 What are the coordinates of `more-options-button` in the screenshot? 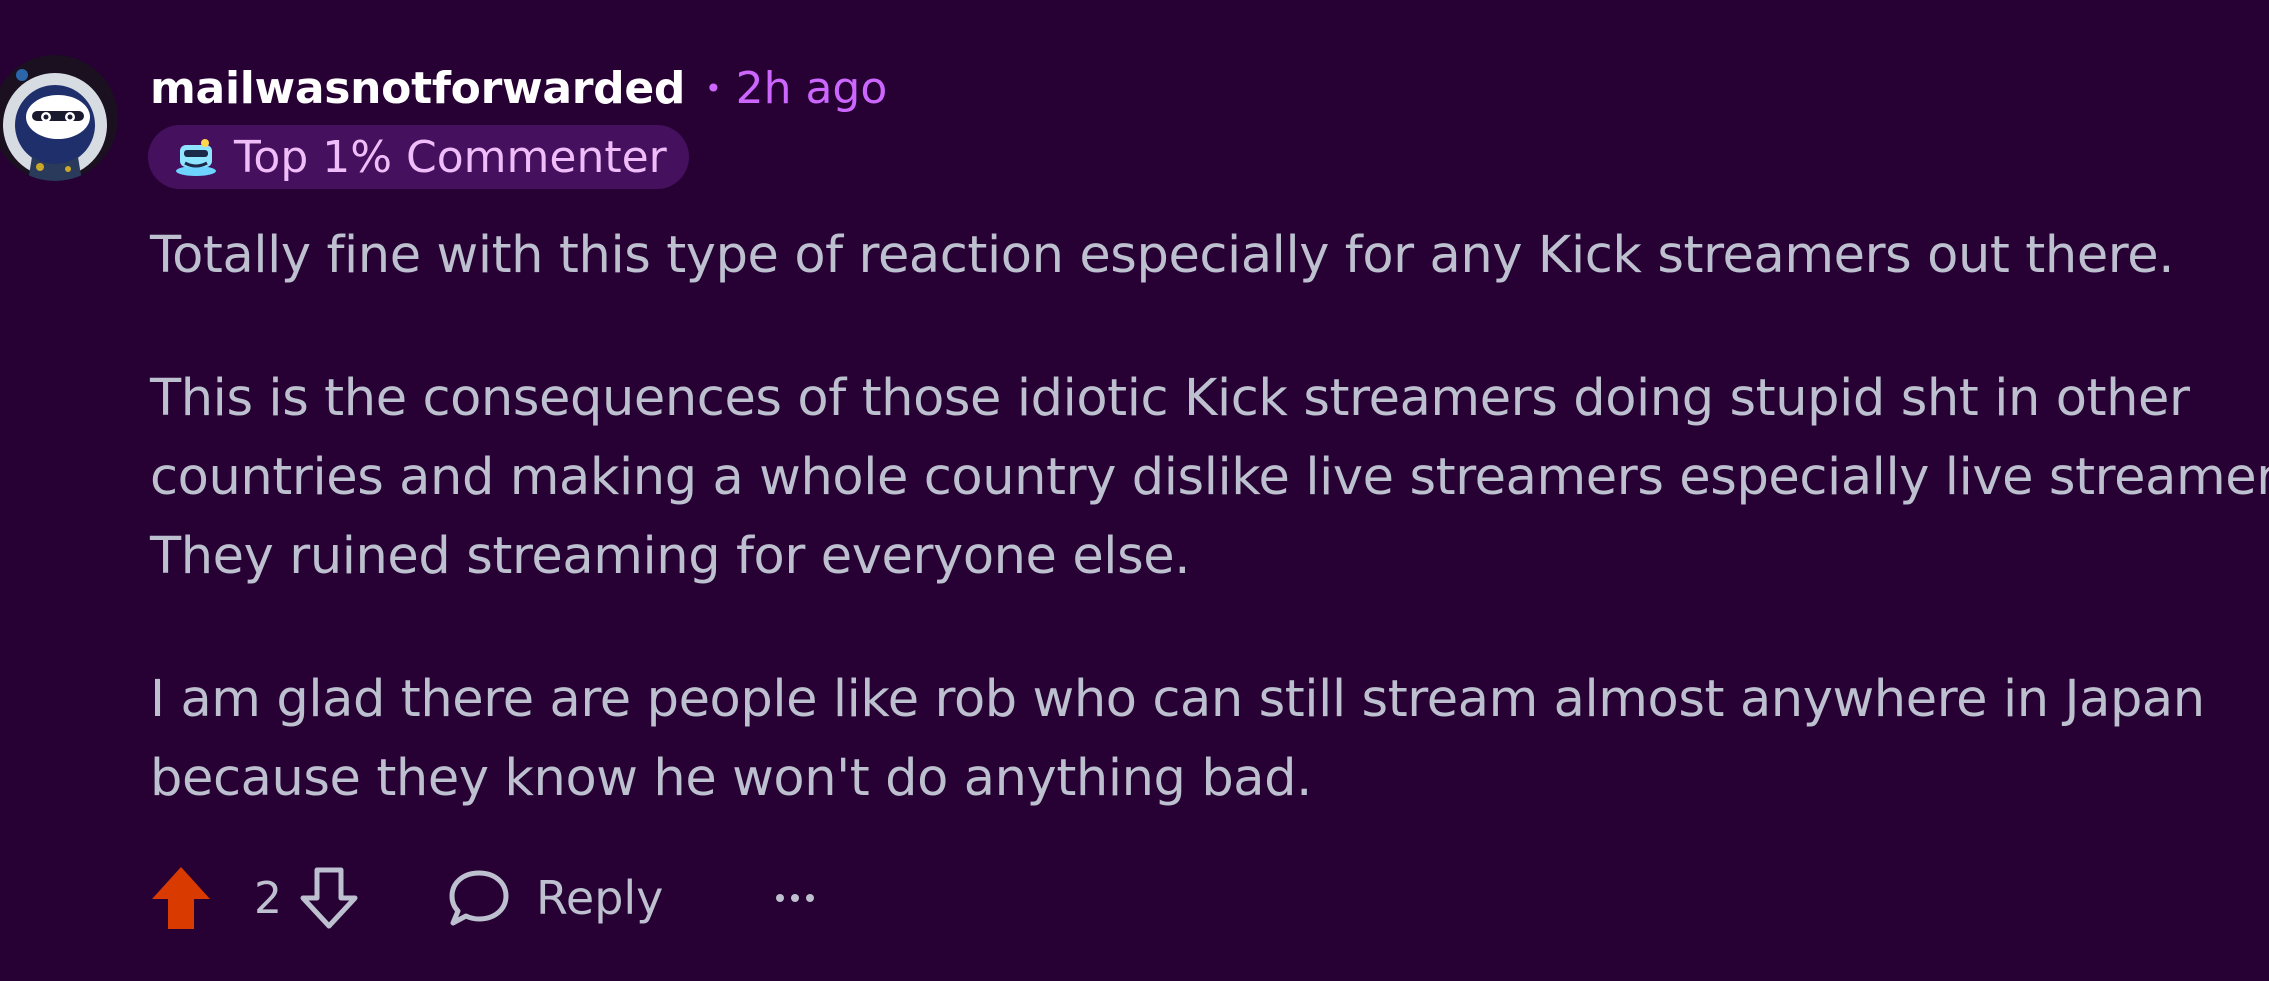 It's located at (795, 898).